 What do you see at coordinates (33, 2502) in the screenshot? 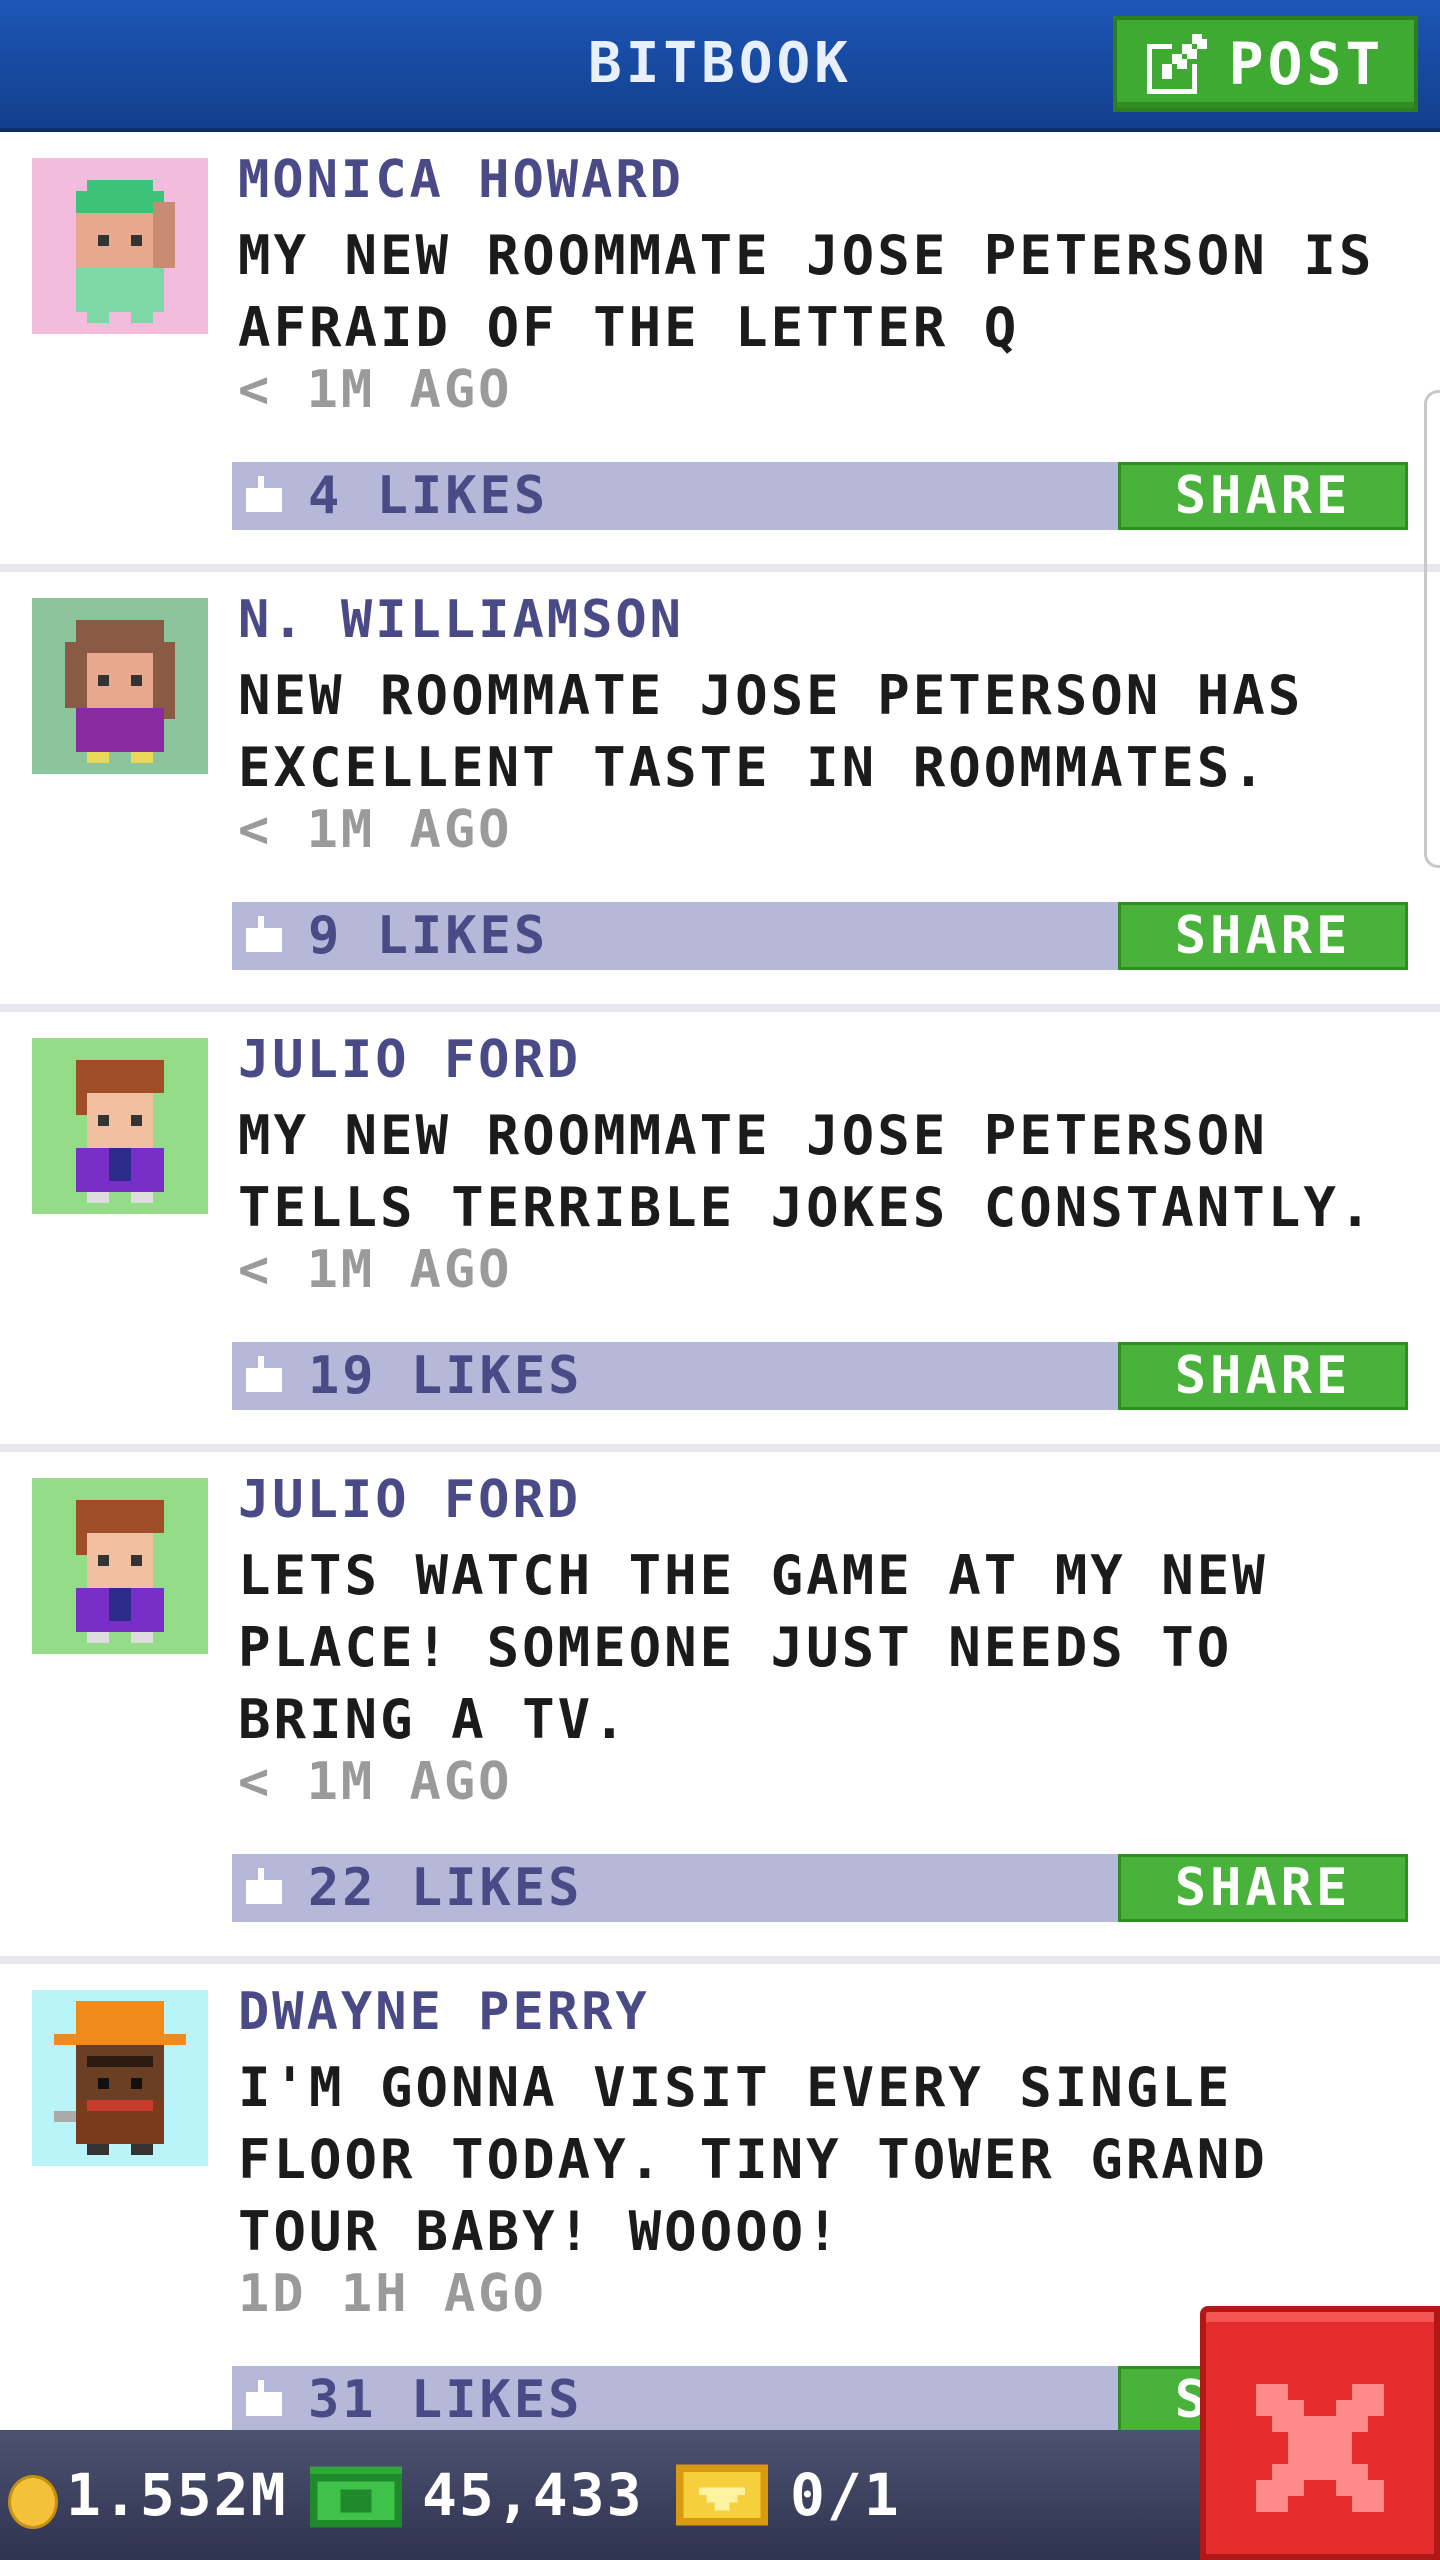
I see `coin-icon` at bounding box center [33, 2502].